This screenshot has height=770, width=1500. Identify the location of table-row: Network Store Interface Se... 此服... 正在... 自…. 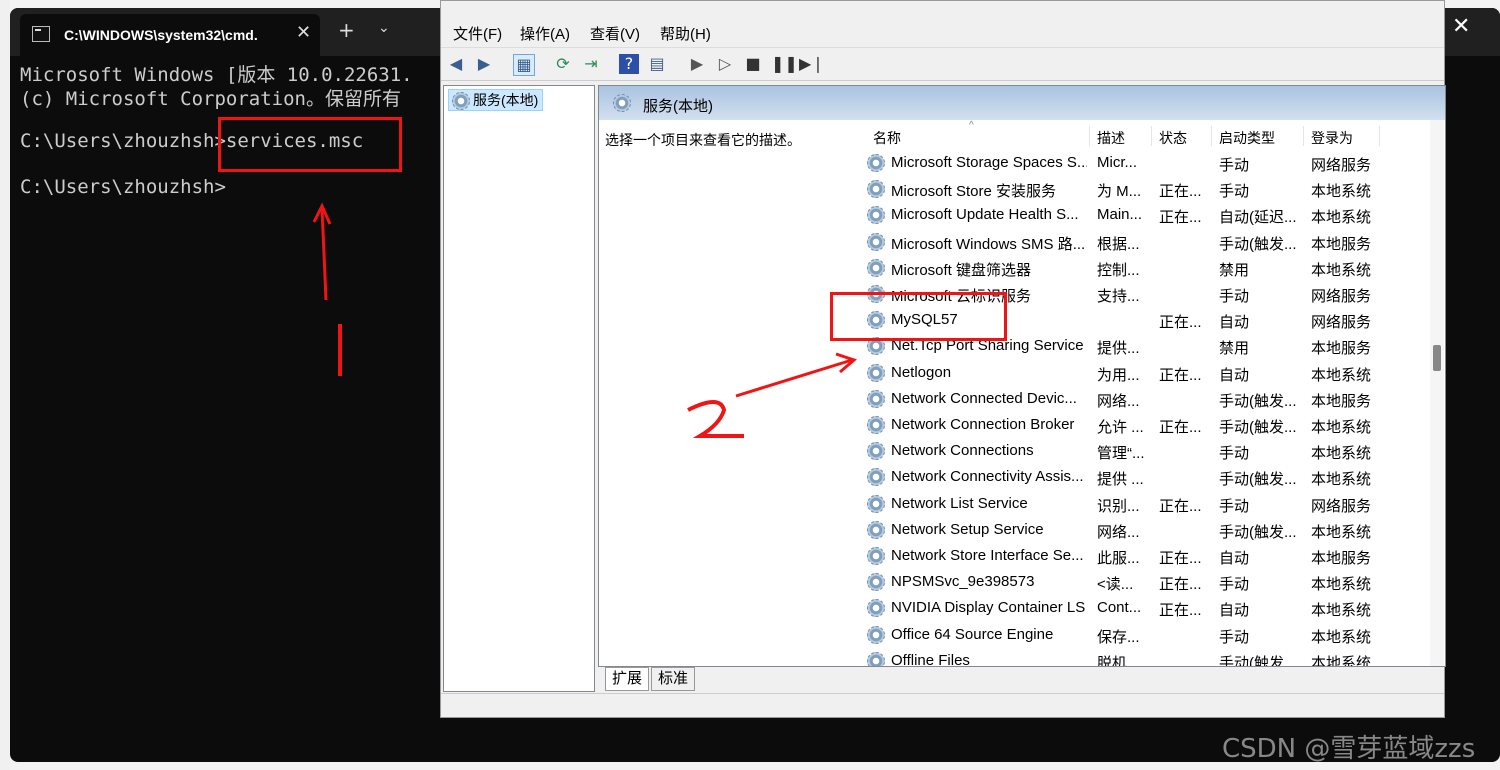
(1147, 556).